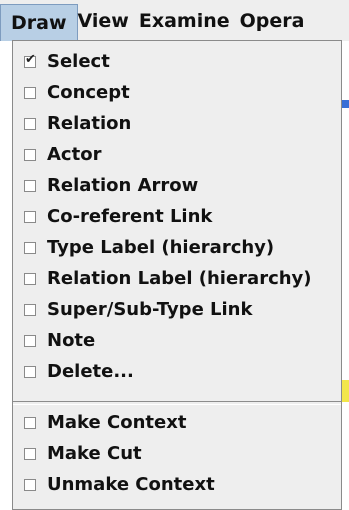 The width and height of the screenshot is (349, 510). I want to click on menu-item-concept: Concept, so click(177, 92).